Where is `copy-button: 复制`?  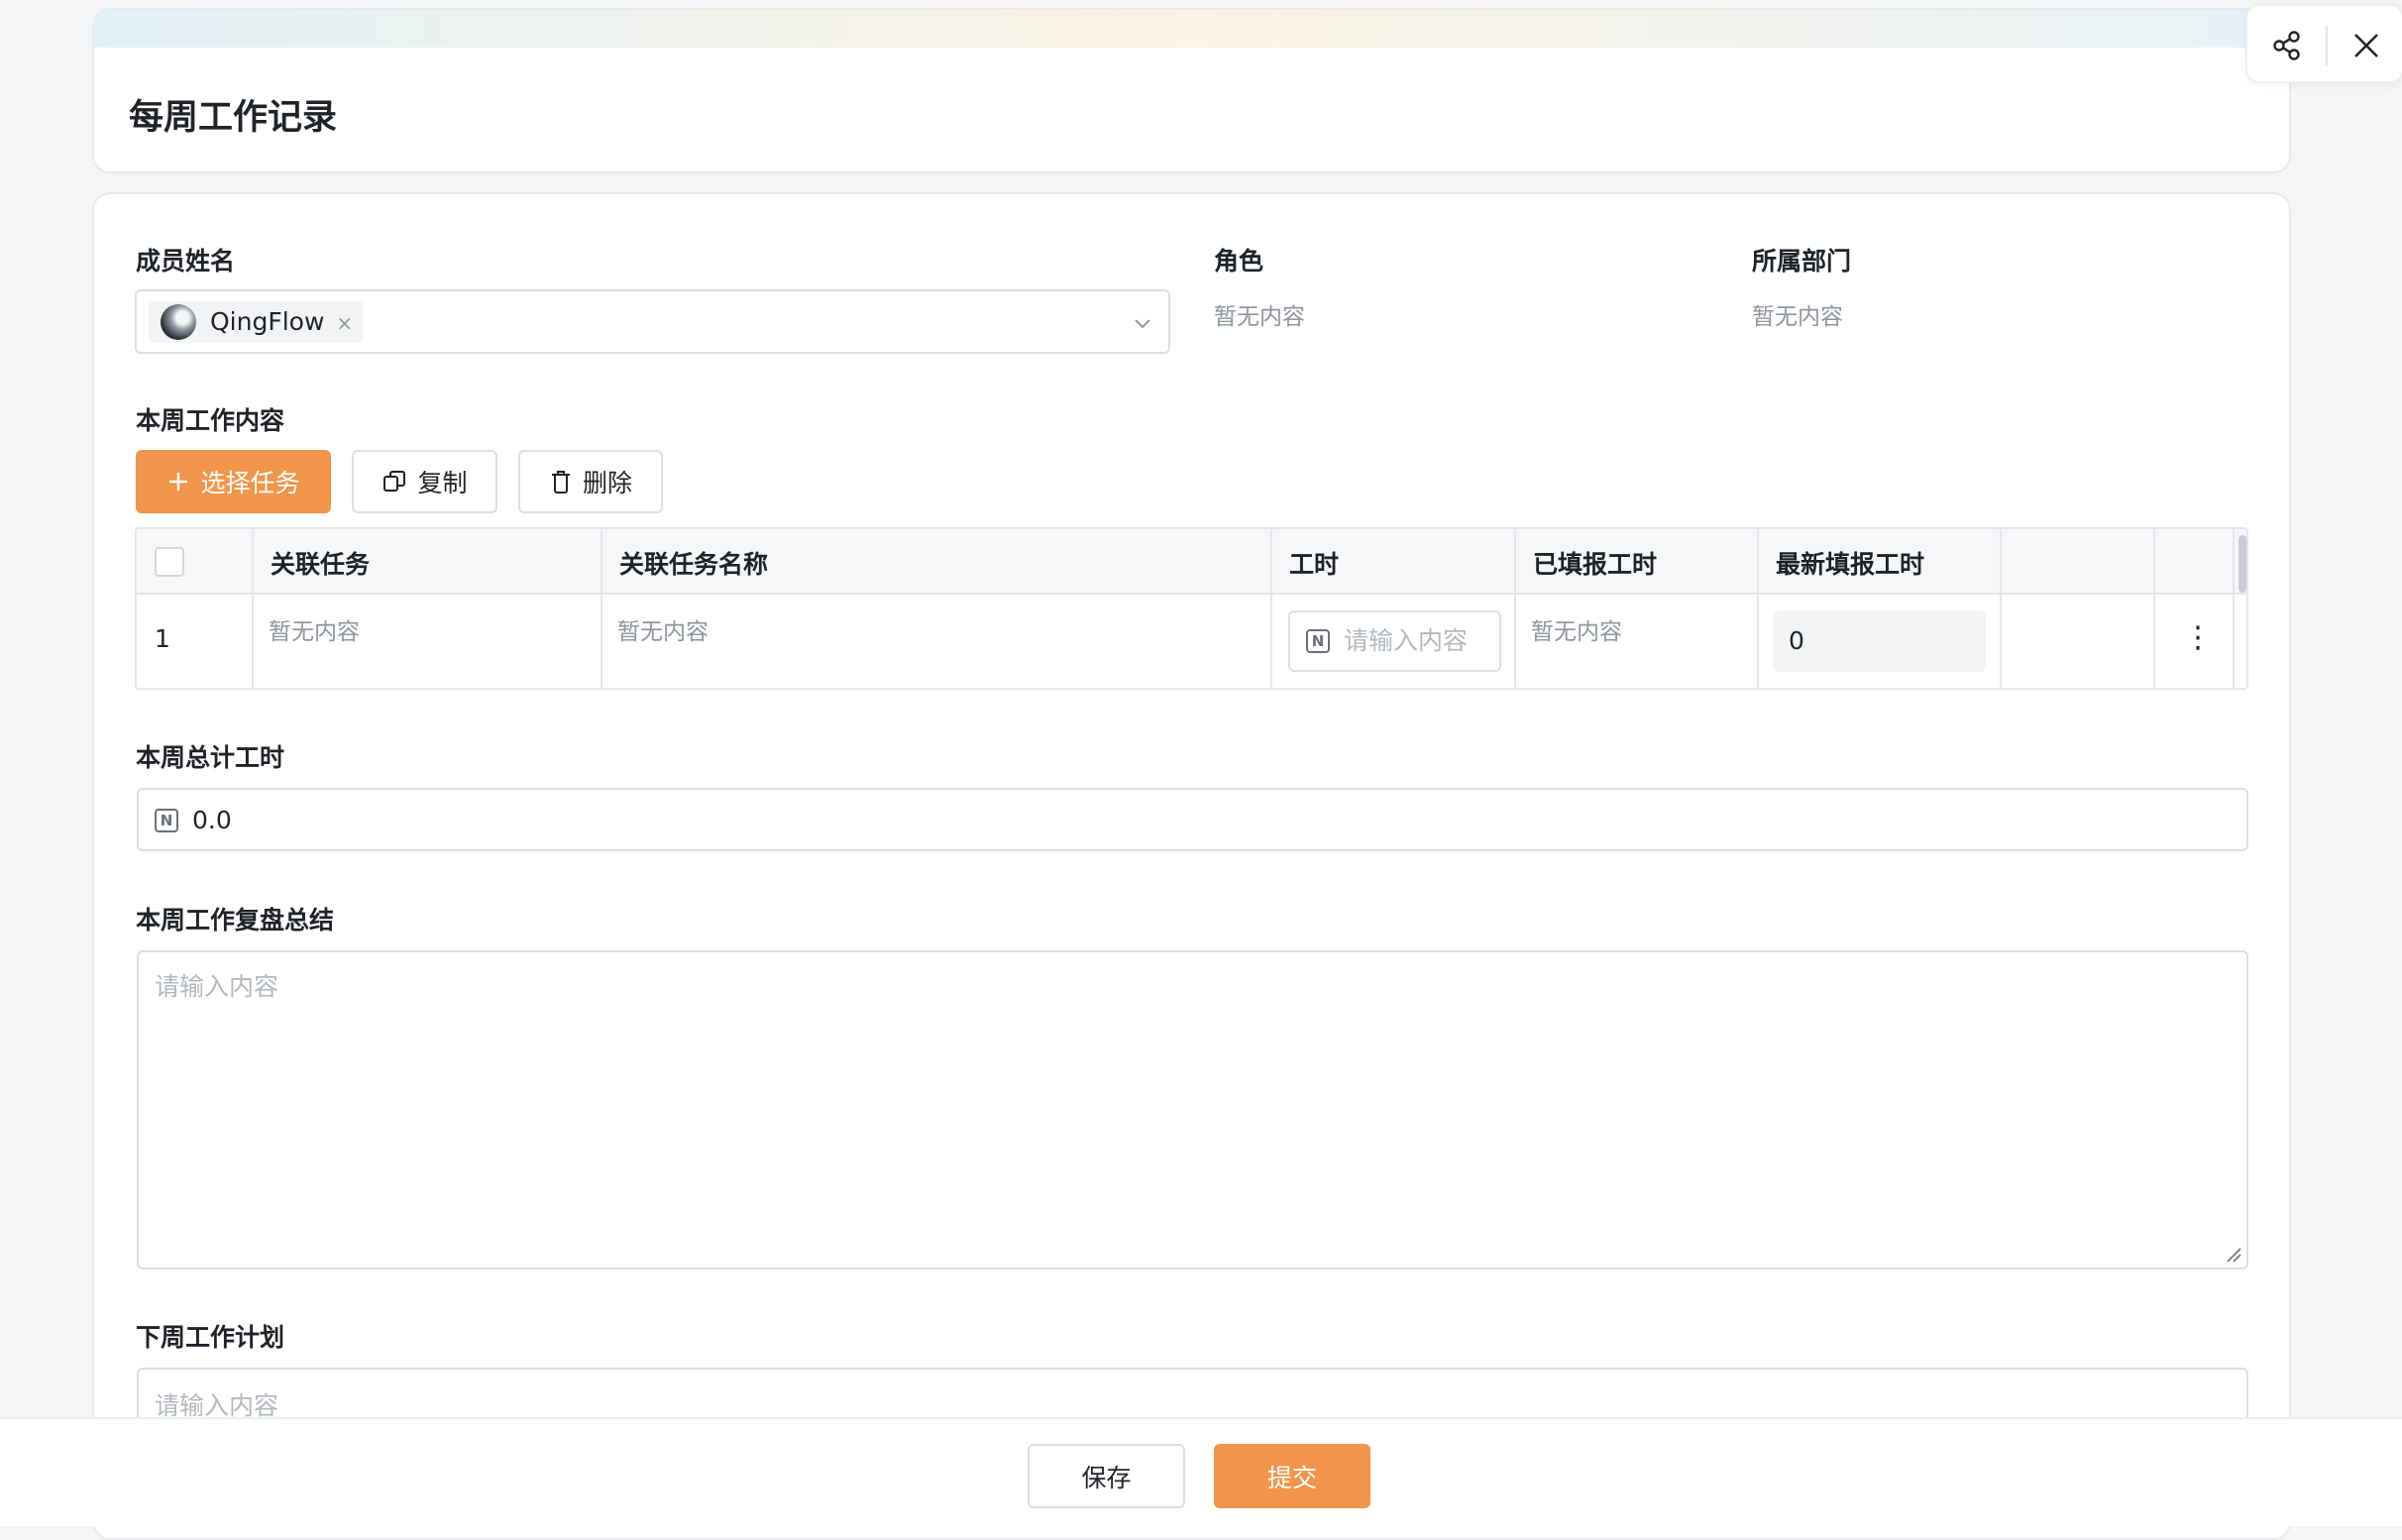 copy-button: 复制 is located at coordinates (425, 481).